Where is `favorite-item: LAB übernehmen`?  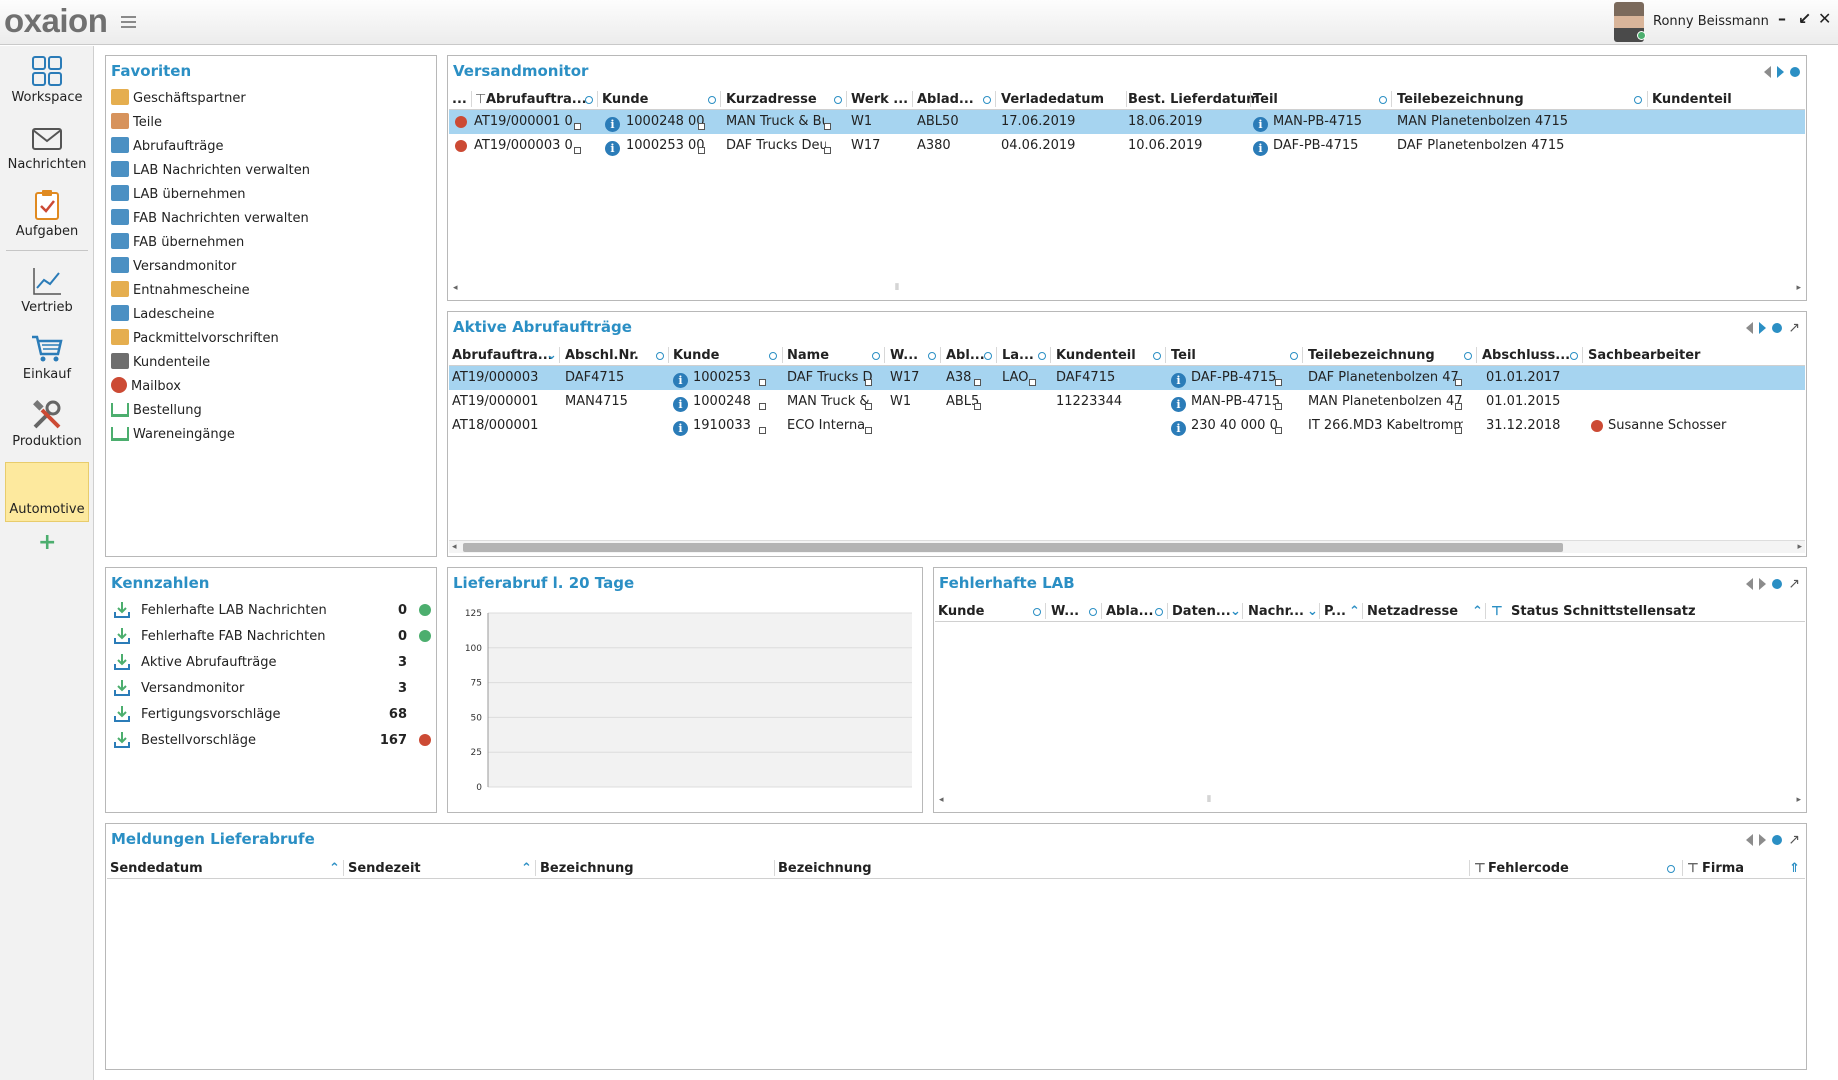 favorite-item: LAB übernehmen is located at coordinates (178, 195).